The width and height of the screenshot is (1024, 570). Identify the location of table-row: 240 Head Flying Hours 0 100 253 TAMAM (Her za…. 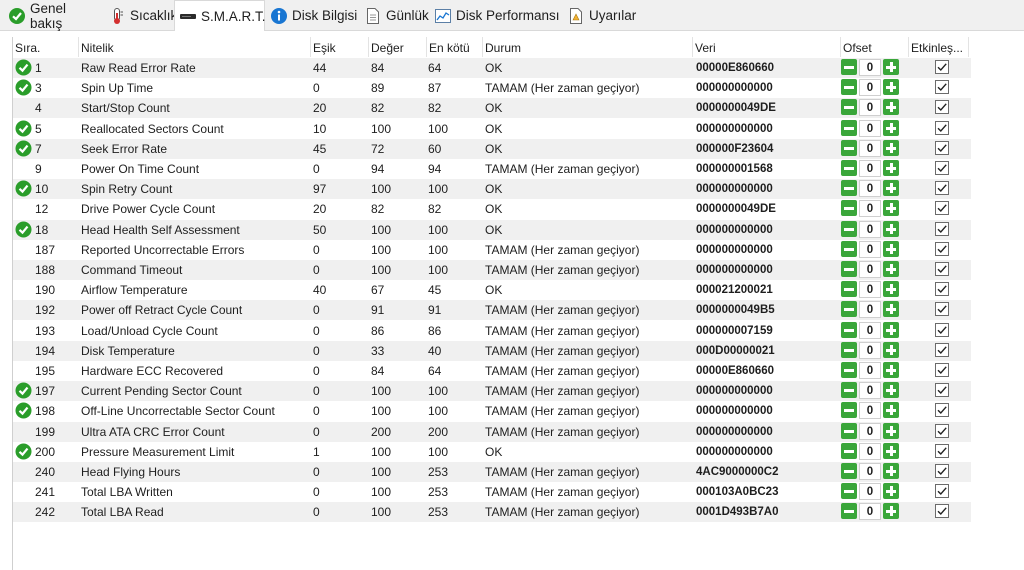
(492, 472).